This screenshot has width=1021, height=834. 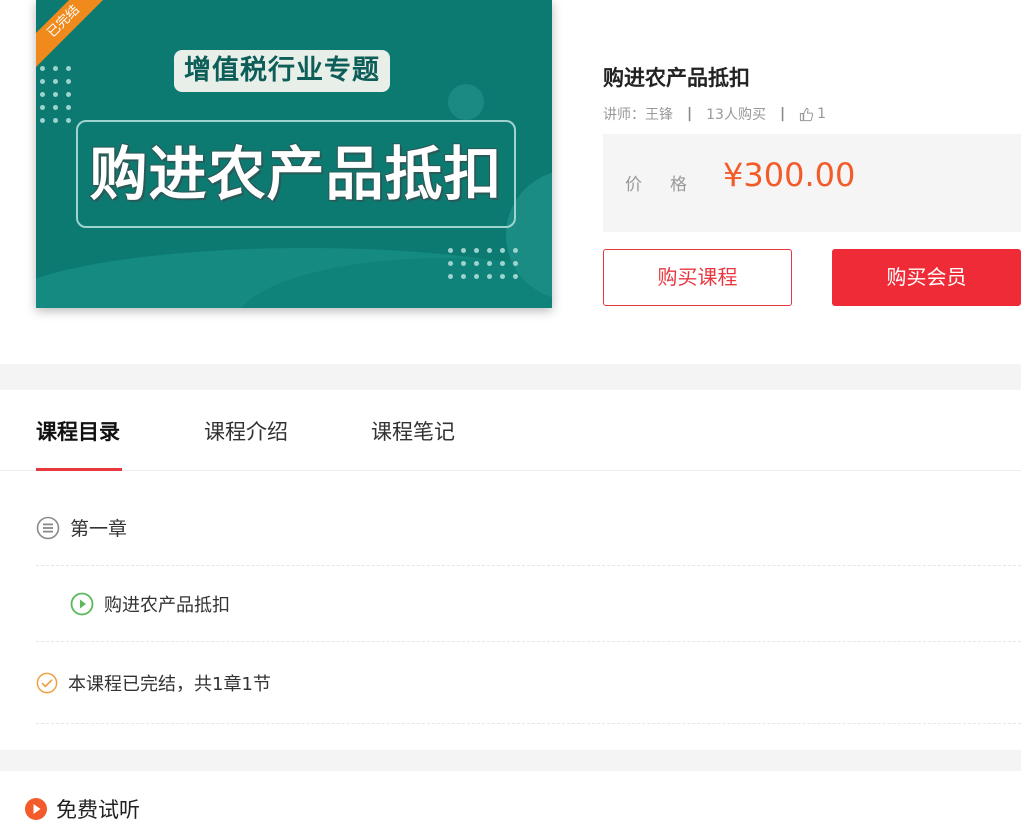 What do you see at coordinates (246, 431) in the screenshot?
I see `tab-introduction: 课程介绍` at bounding box center [246, 431].